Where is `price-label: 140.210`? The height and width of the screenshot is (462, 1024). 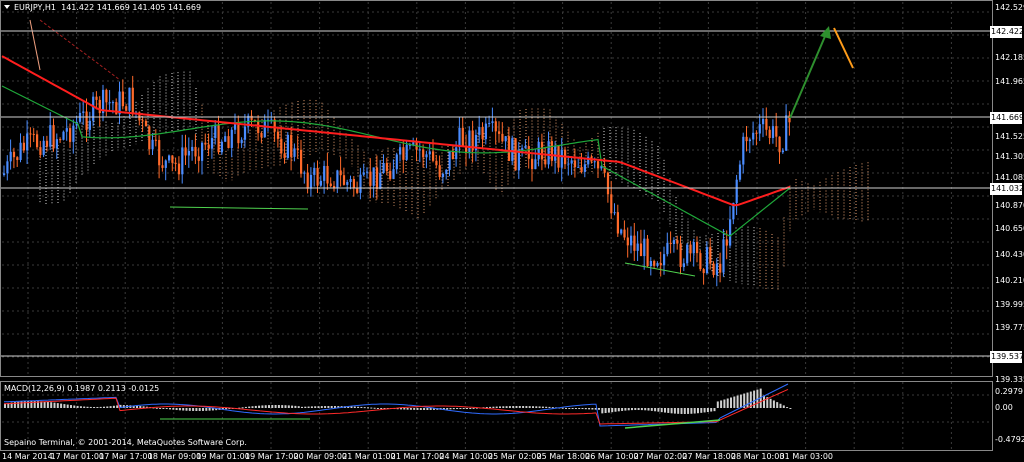
price-label: 140.210 is located at coordinates (1009, 280).